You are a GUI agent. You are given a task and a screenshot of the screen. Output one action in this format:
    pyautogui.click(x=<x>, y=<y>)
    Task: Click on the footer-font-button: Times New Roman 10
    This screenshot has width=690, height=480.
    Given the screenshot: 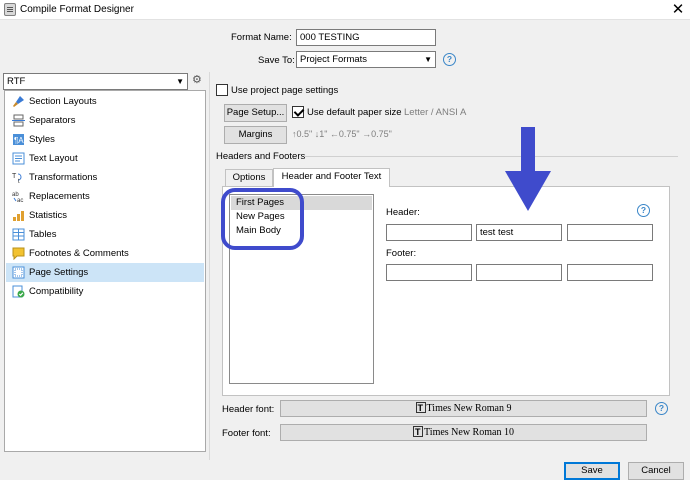 What is the action you would take?
    pyautogui.click(x=463, y=432)
    